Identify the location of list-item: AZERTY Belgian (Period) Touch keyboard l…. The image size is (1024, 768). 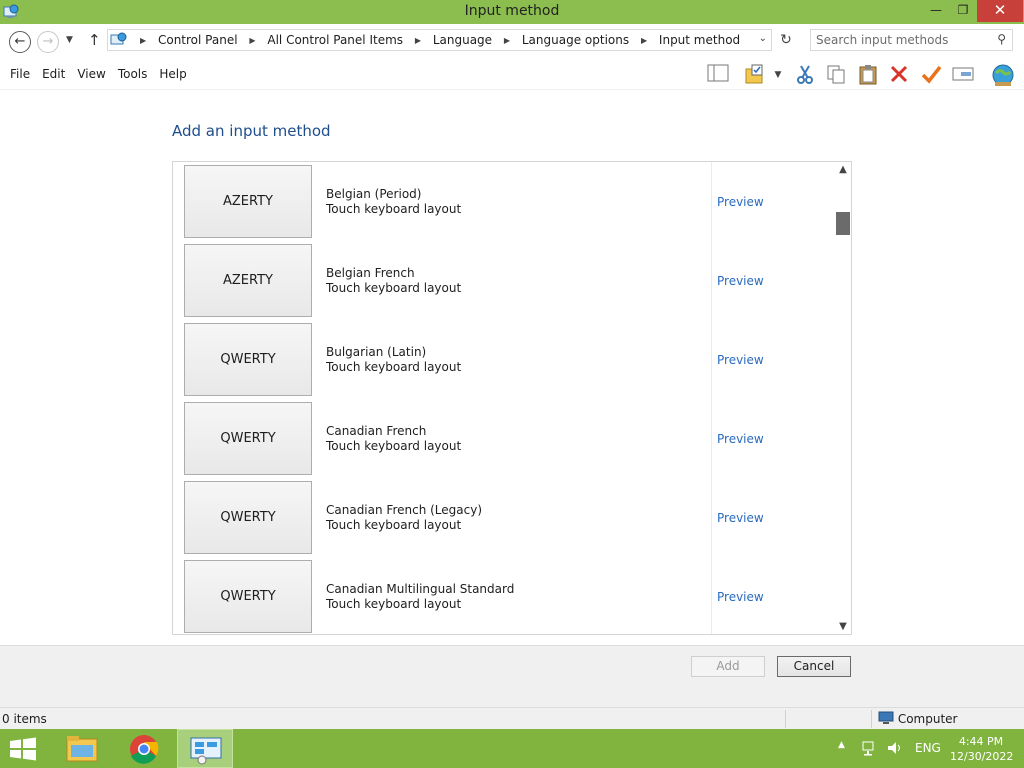
(503, 201).